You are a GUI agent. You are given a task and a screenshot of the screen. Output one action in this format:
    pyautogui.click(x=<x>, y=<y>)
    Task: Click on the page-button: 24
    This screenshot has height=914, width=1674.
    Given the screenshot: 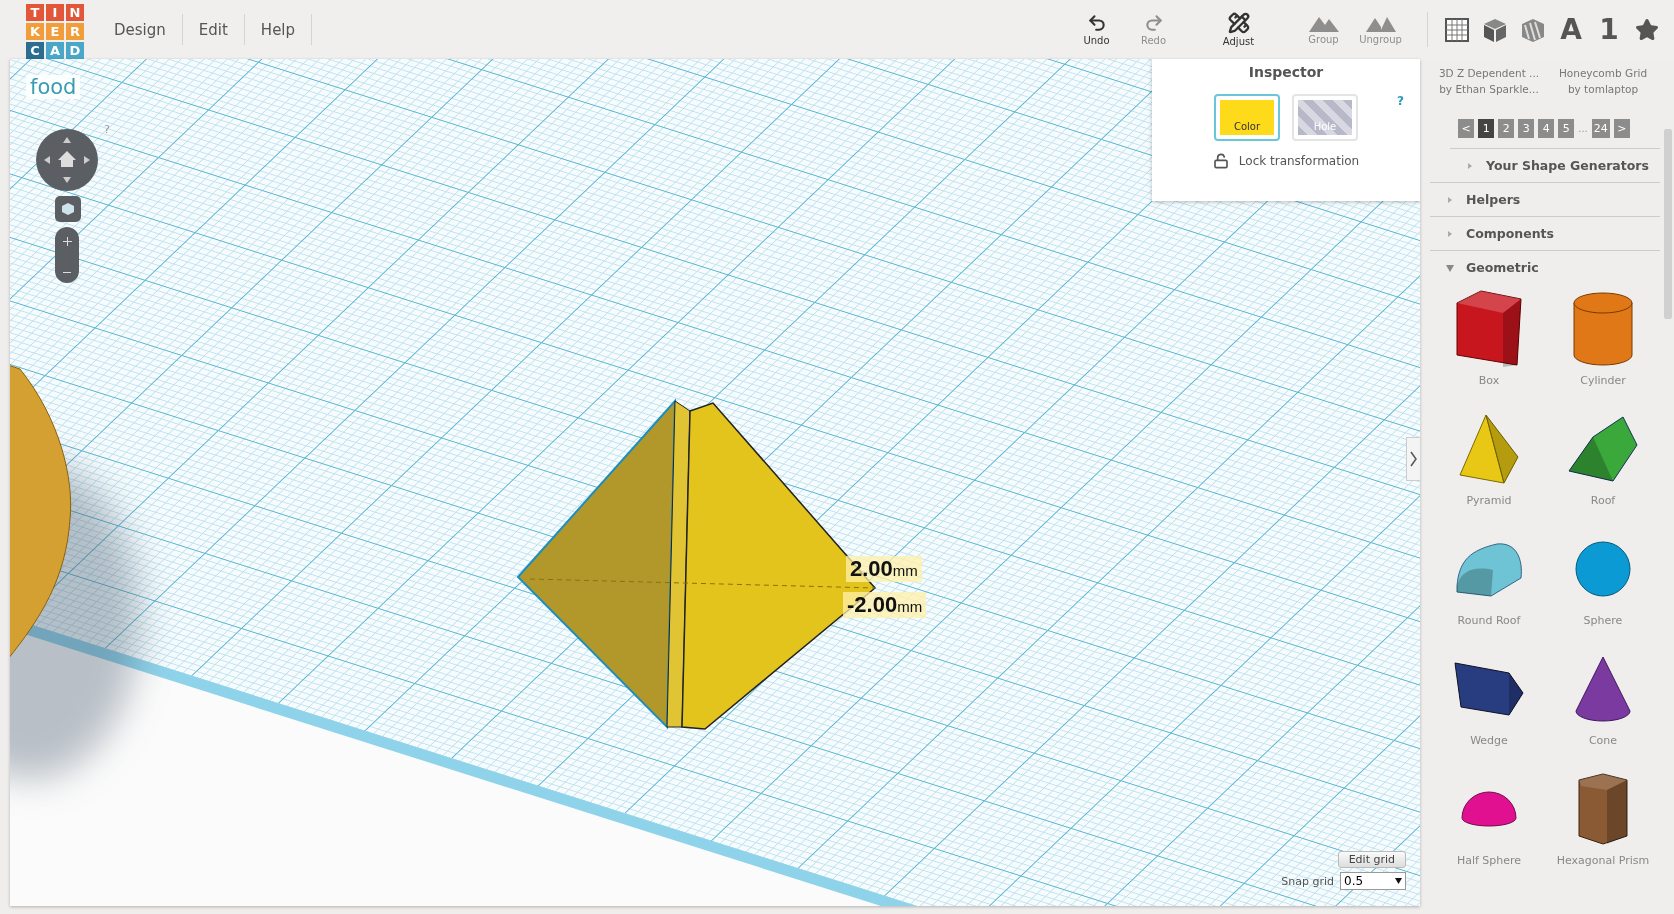 What is the action you would take?
    pyautogui.click(x=1600, y=128)
    